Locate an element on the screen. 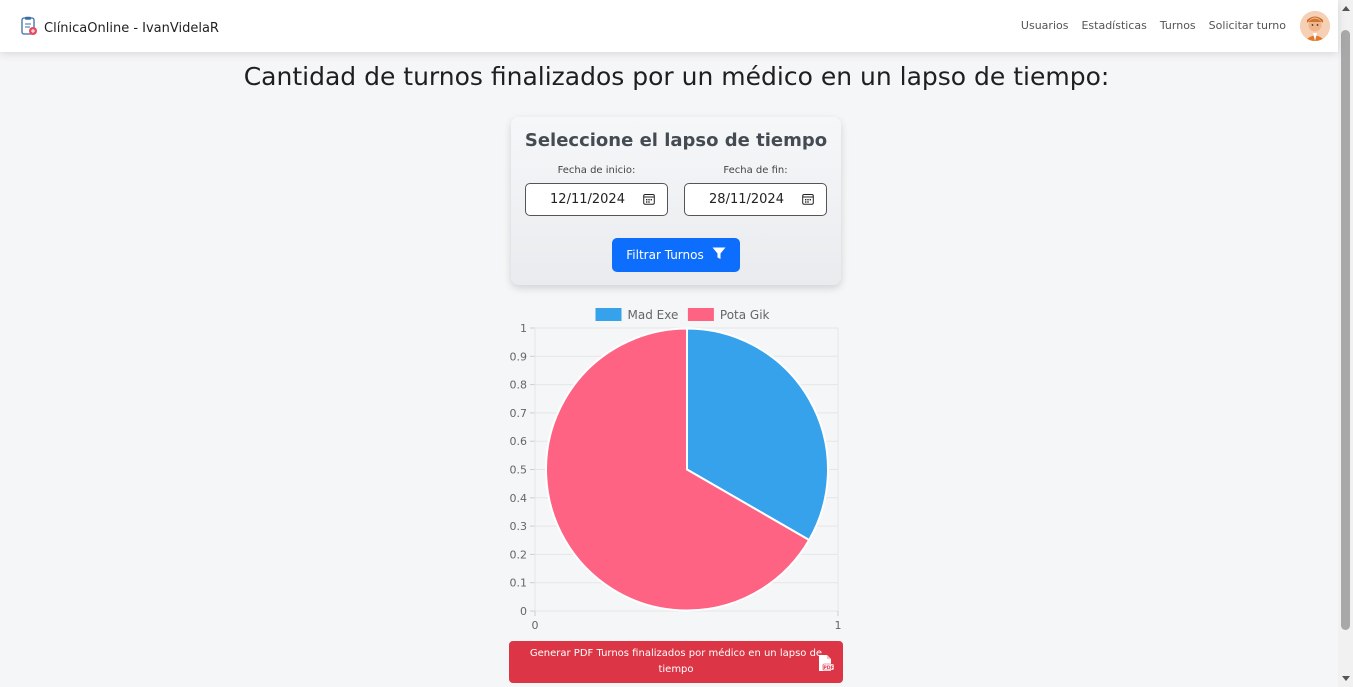 The width and height of the screenshot is (1353, 687). y-tick-label: 0.9 is located at coordinates (519, 356).